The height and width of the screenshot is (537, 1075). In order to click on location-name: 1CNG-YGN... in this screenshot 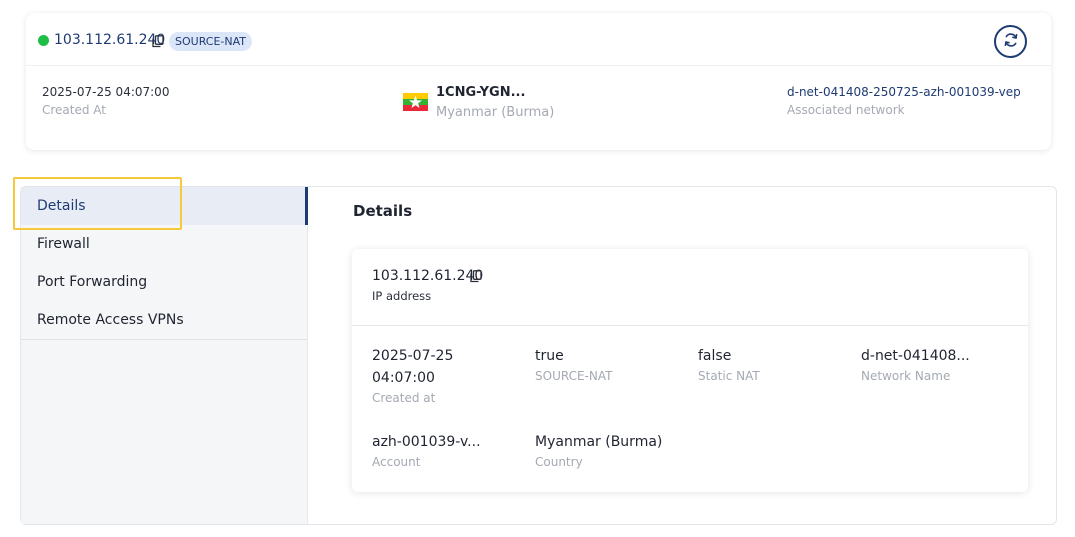, I will do `click(481, 92)`.